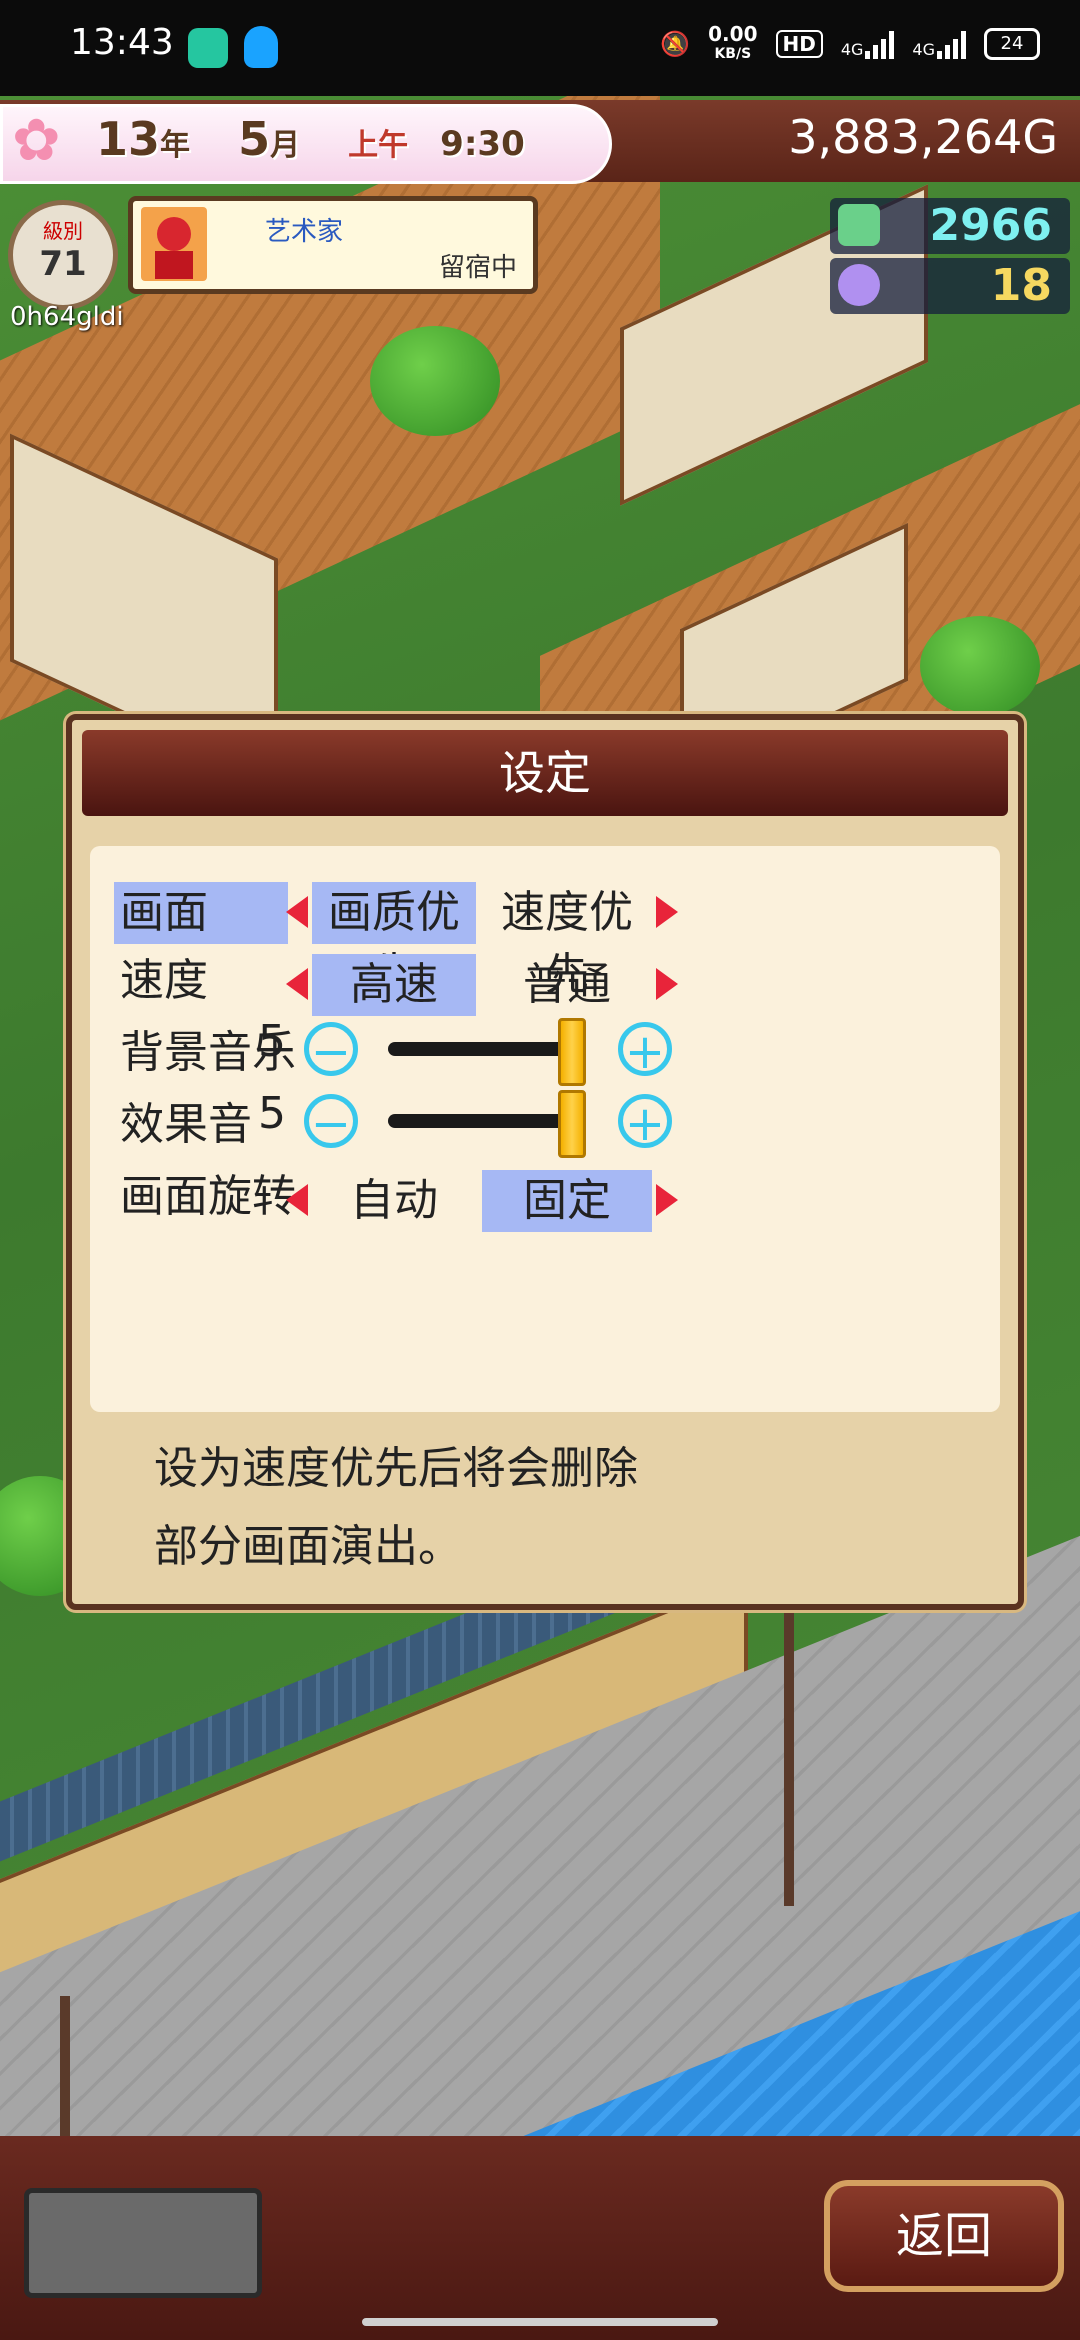  I want to click on sfx-minus-button: −, so click(331, 1121).